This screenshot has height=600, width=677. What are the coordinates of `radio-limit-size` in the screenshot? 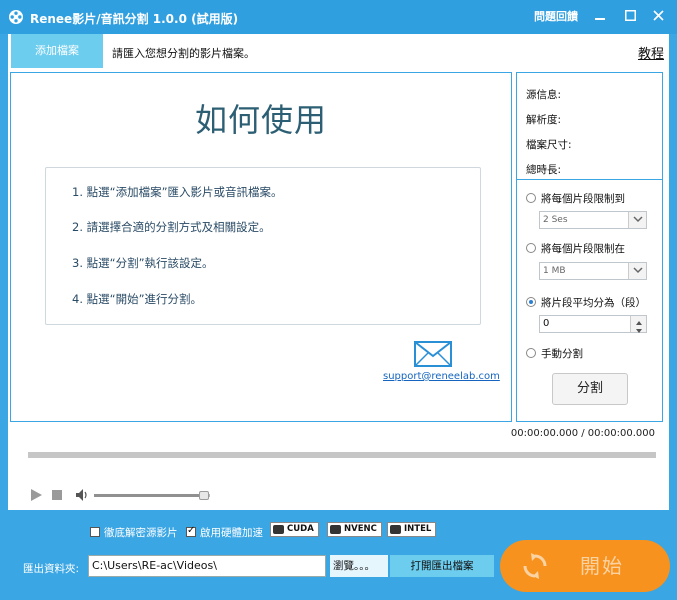 It's located at (531, 248).